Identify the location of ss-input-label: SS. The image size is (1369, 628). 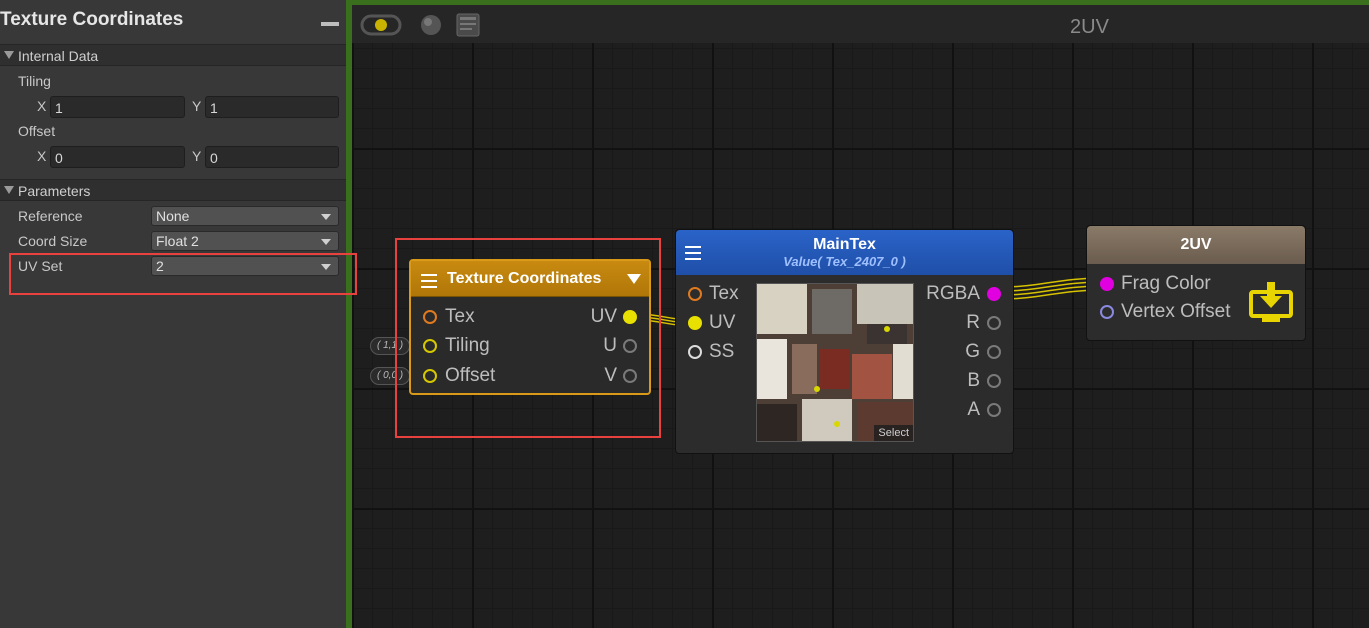
(722, 351).